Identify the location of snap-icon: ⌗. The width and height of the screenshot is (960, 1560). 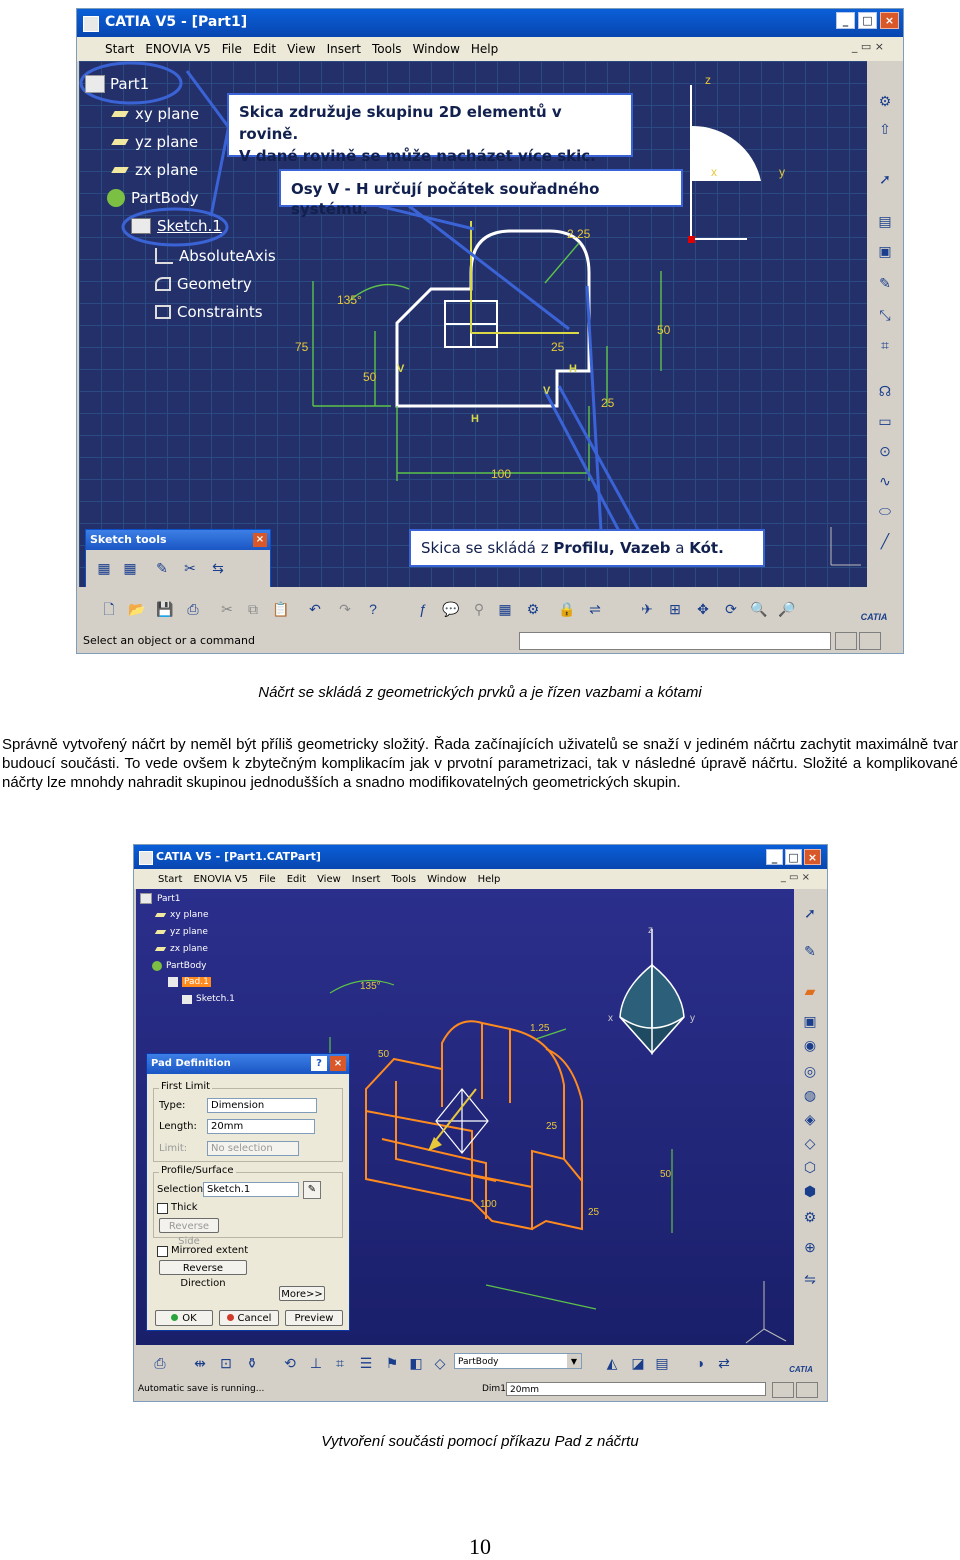
(340, 1363).